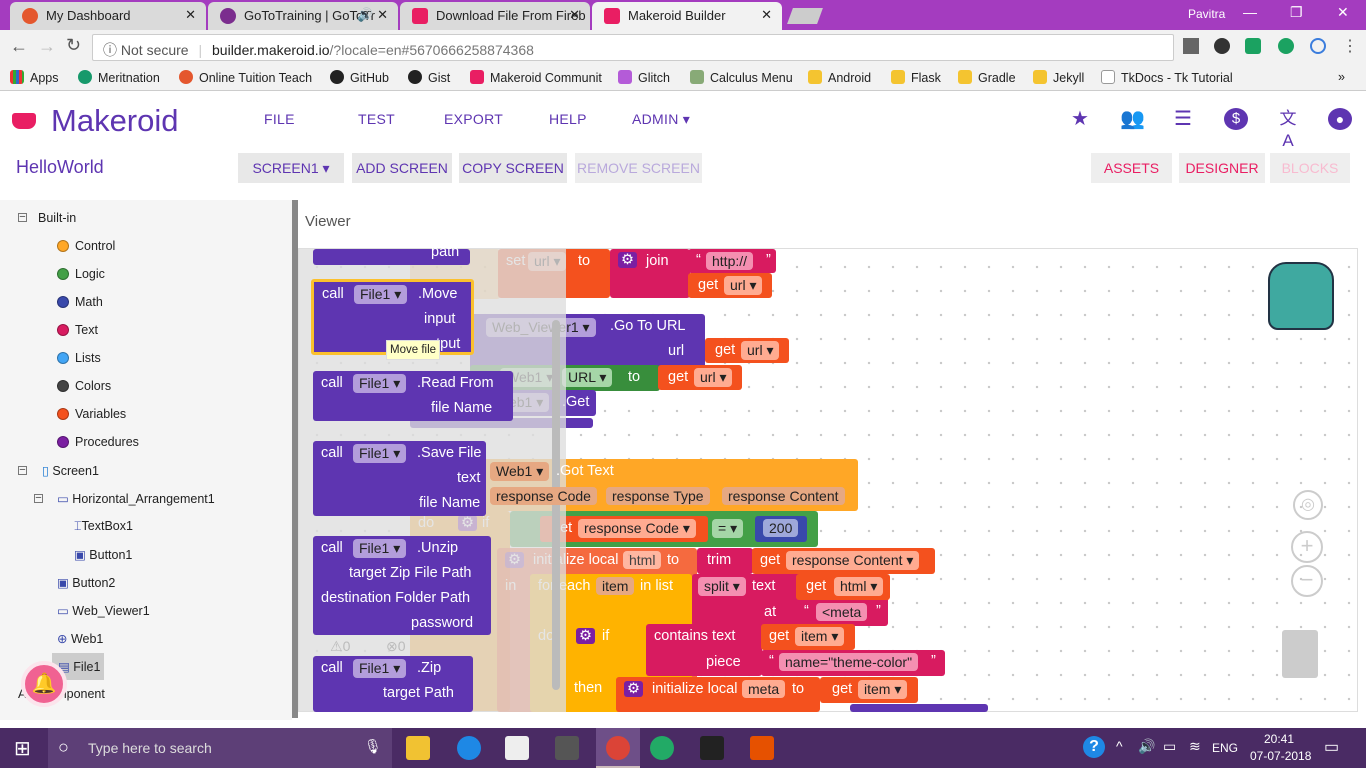 Image resolution: width=1366 pixels, height=768 pixels. Describe the element at coordinates (1301, 296) in the screenshot. I see `backpack-icon` at that location.